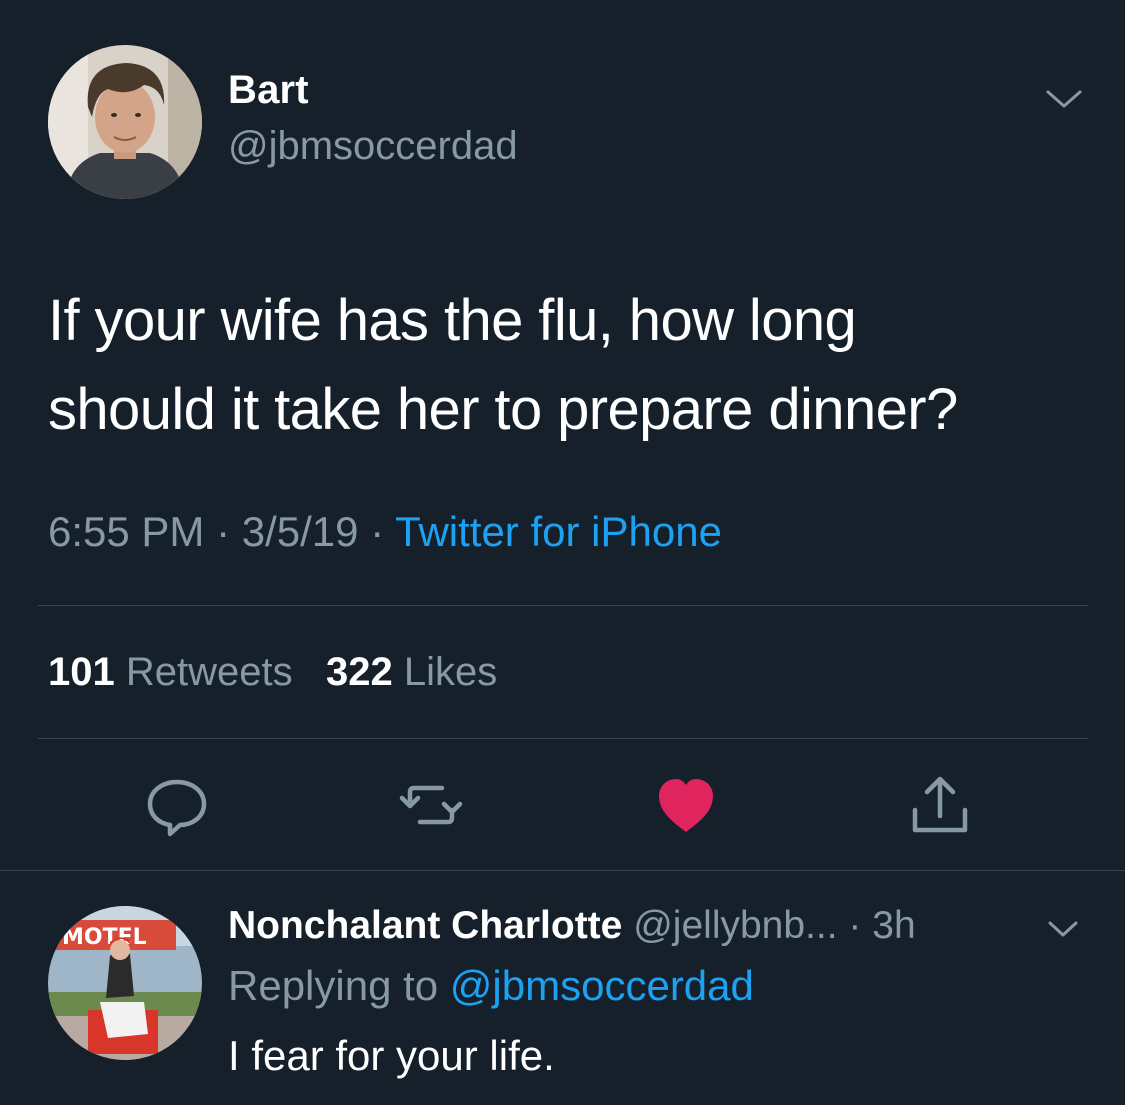 Image resolution: width=1125 pixels, height=1105 pixels. I want to click on likes-label: Likes, so click(450, 672).